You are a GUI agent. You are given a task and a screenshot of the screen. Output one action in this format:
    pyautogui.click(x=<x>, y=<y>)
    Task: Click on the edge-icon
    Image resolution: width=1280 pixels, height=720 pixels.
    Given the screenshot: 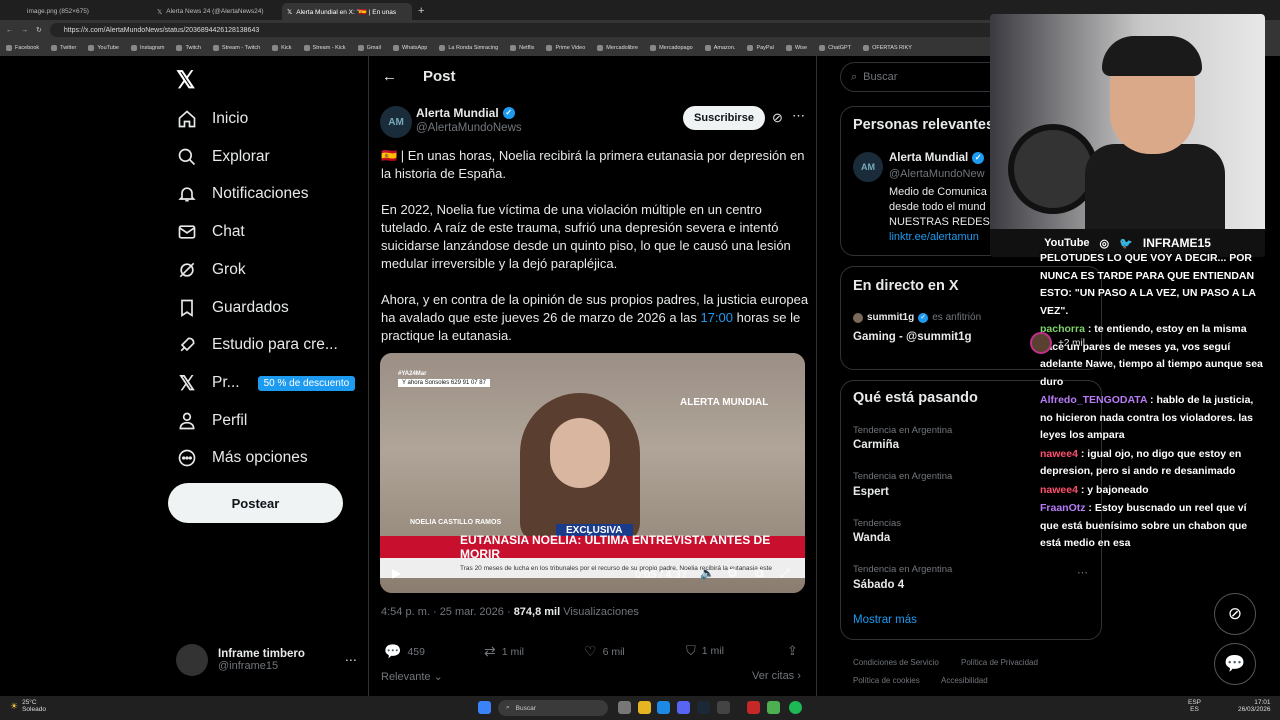 What is the action you would take?
    pyautogui.click(x=663, y=707)
    